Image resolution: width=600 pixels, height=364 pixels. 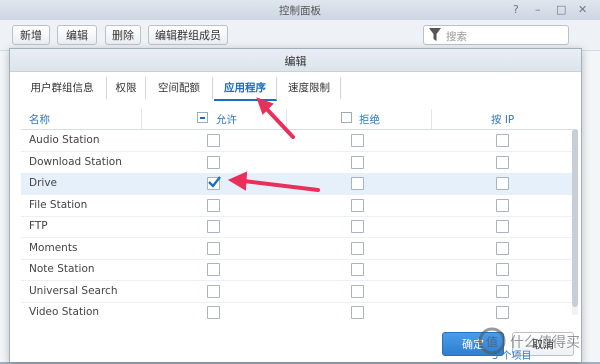 I want to click on svg-text: 值, so click(x=492, y=341).